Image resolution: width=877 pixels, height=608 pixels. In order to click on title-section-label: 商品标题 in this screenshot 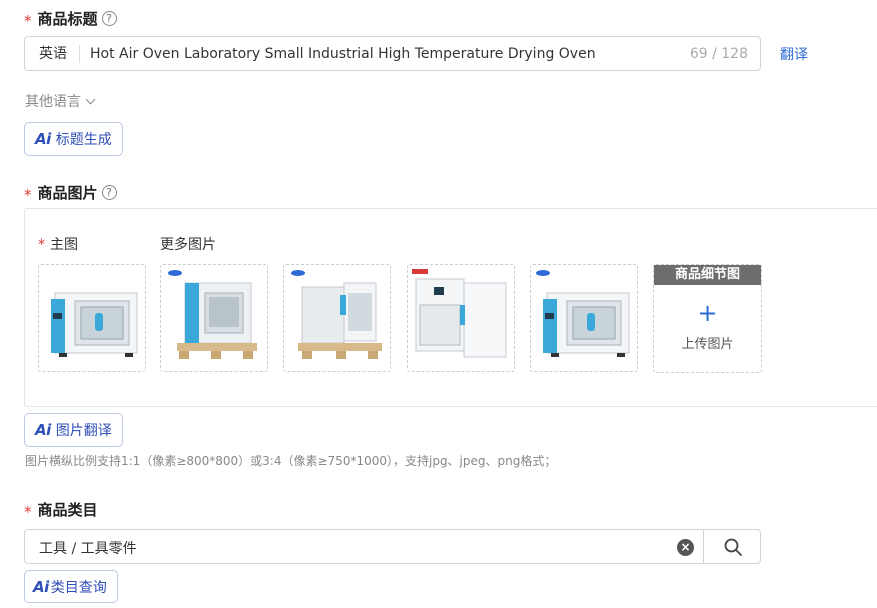, I will do `click(67, 19)`.